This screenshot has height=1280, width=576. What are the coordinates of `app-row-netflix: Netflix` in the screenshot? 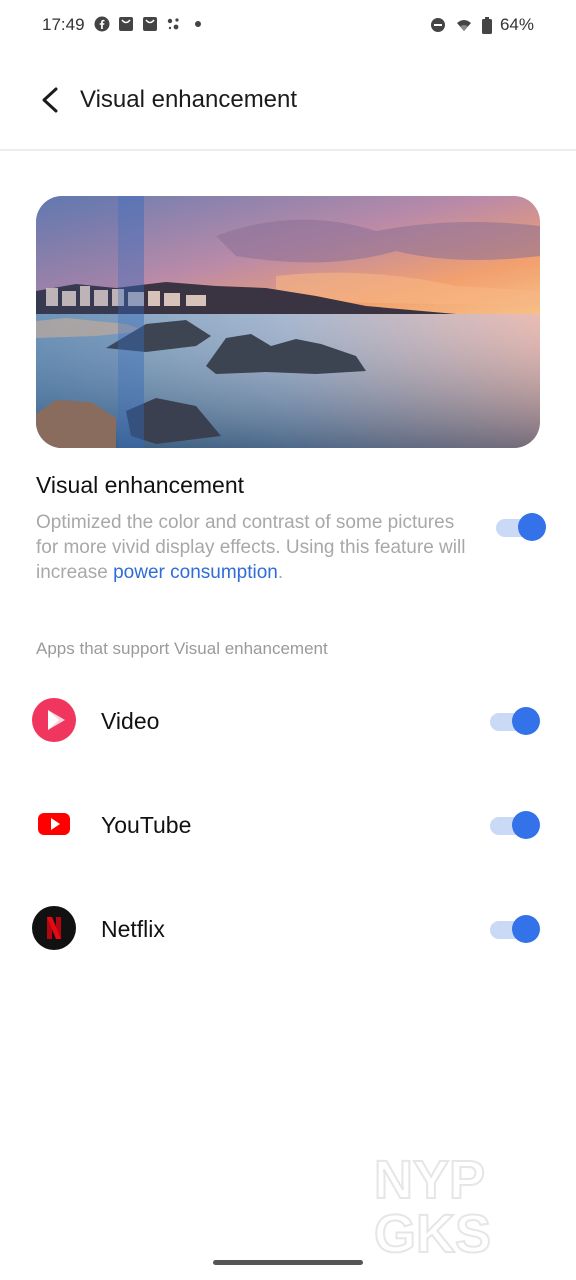 It's located at (288, 930).